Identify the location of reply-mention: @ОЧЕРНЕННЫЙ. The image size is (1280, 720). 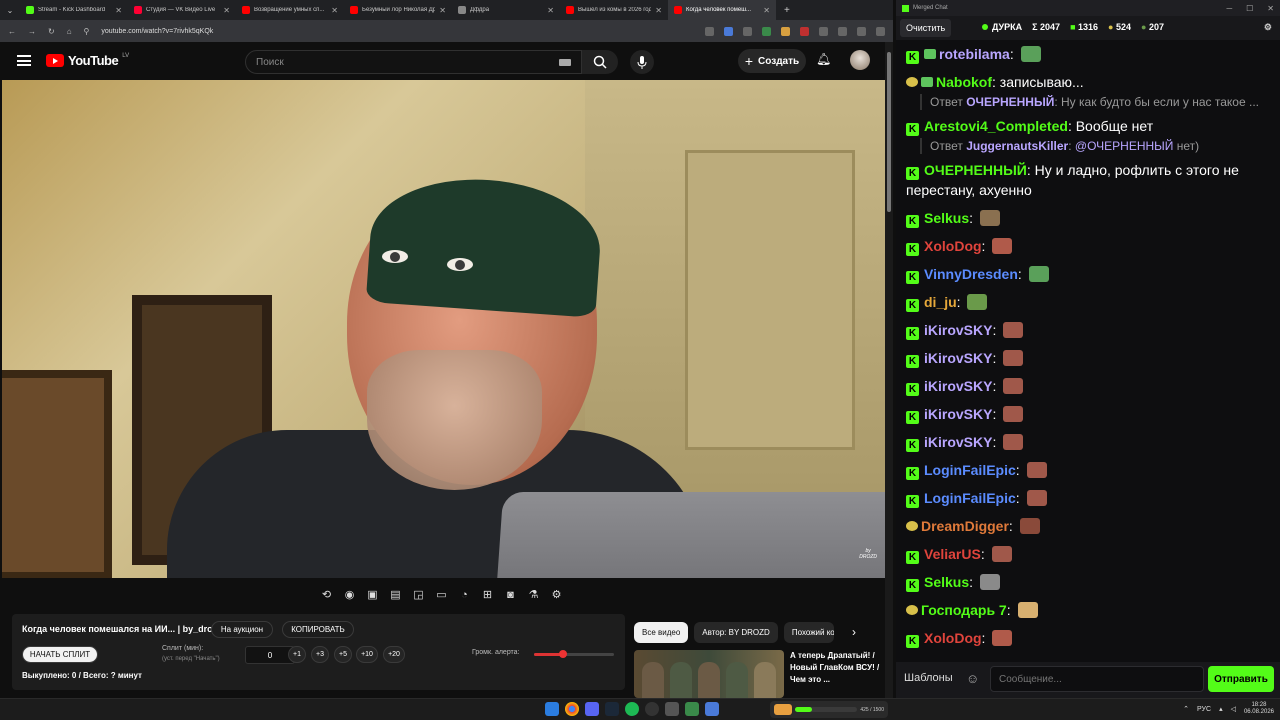
(1124, 146).